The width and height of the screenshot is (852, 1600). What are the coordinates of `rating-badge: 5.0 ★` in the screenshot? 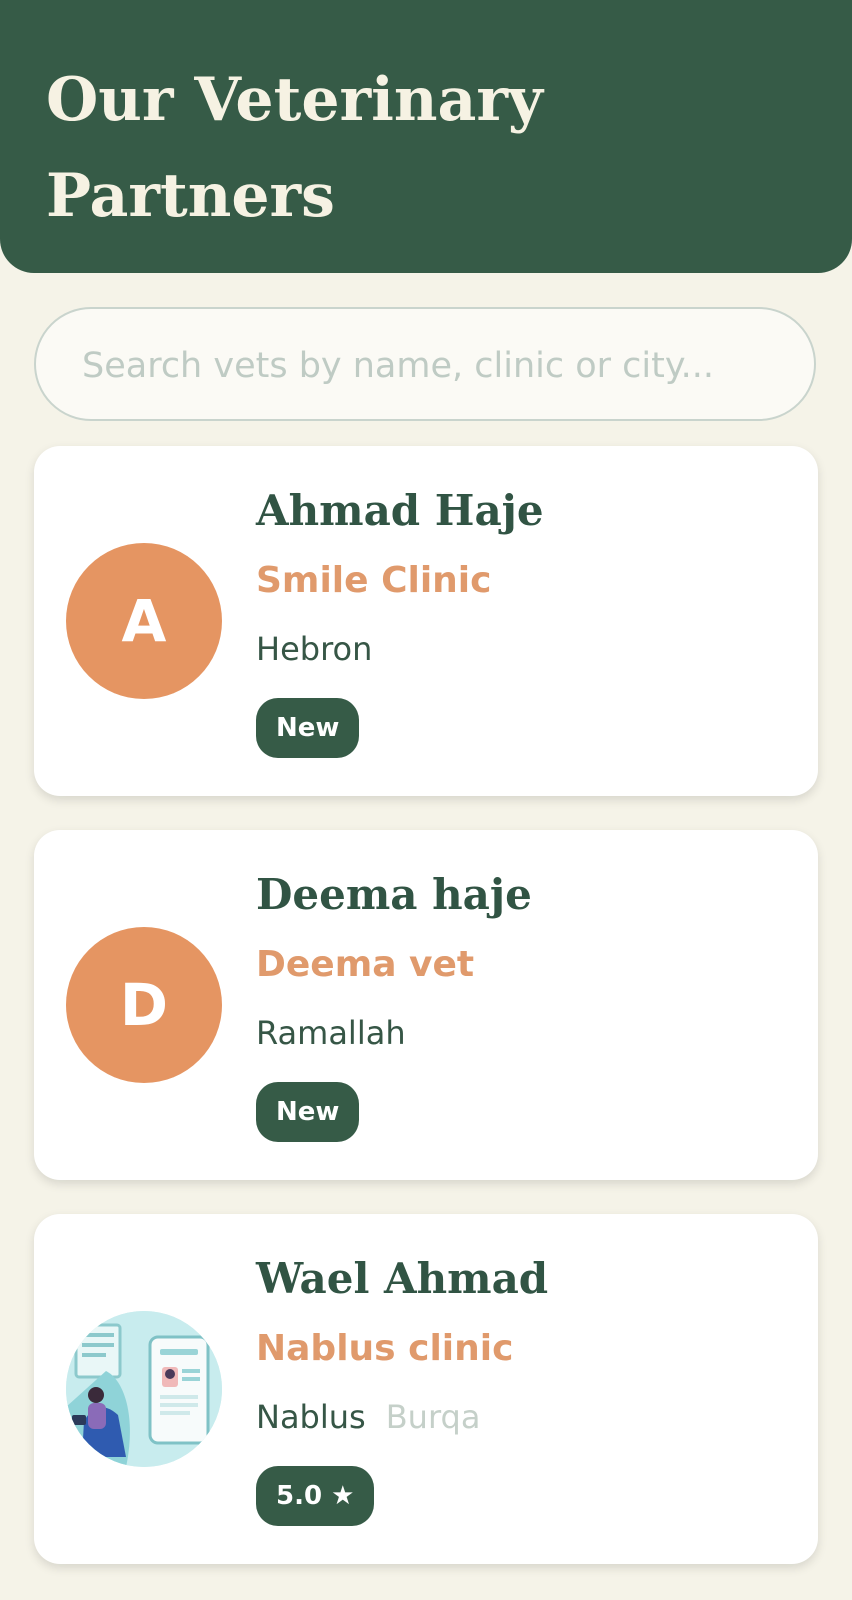 It's located at (315, 1496).